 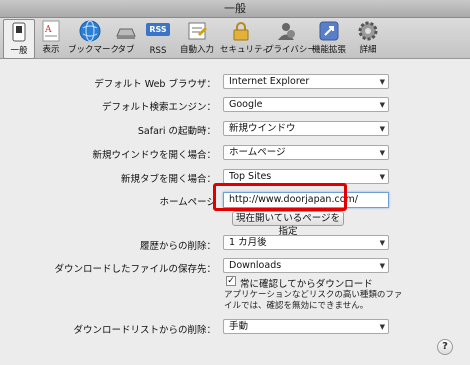 I want to click on homepage-label: ホームページ, so click(x=187, y=202).